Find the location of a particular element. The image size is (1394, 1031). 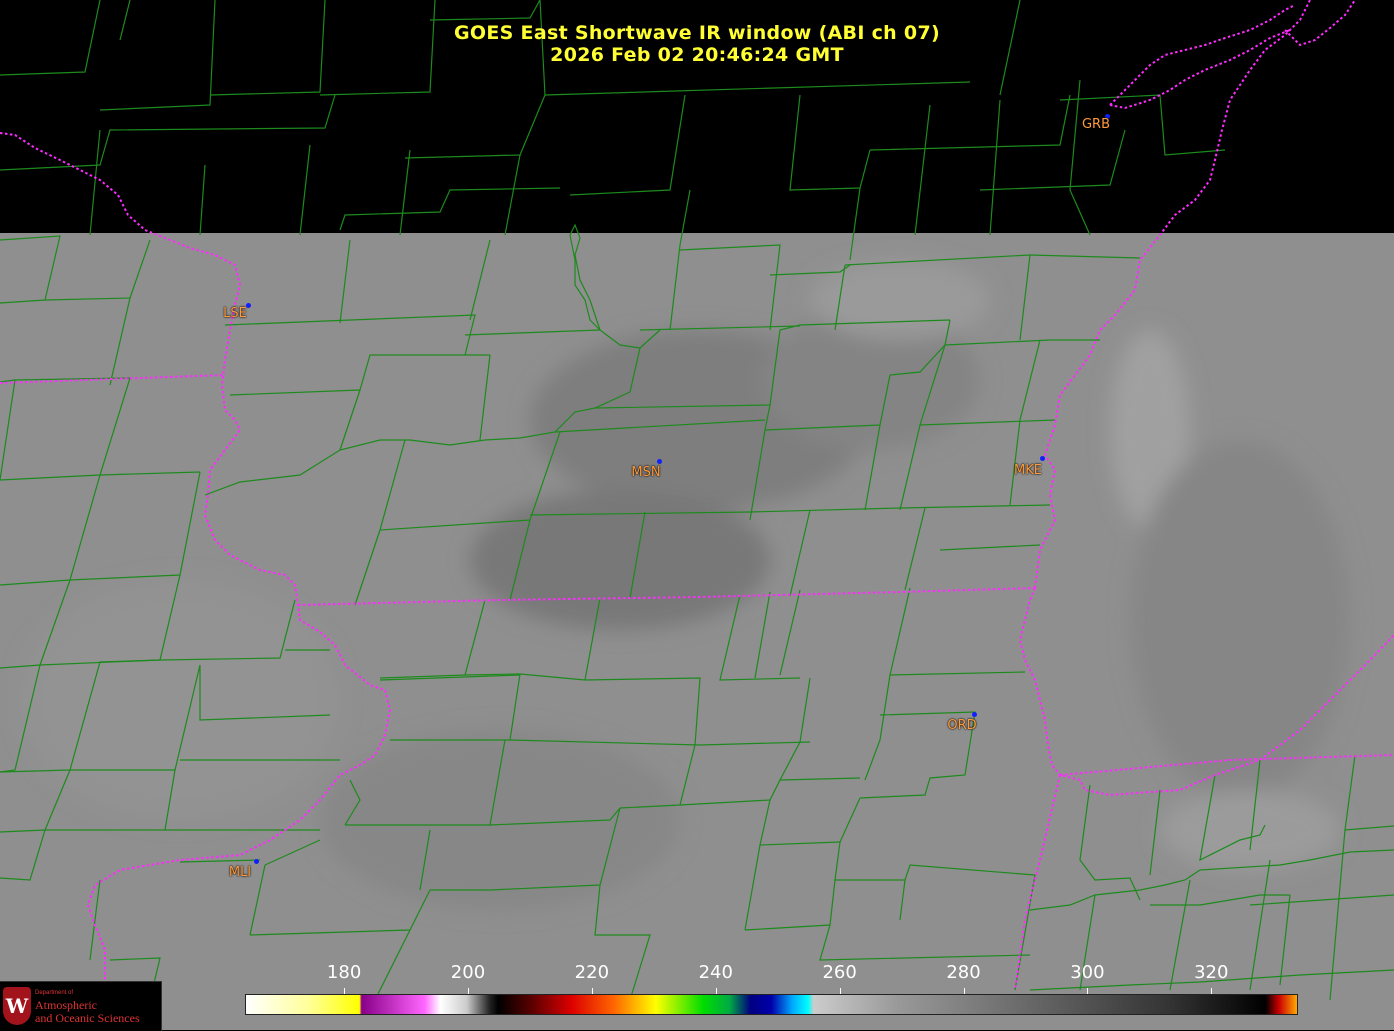

station-dot-ord is located at coordinates (974, 714).